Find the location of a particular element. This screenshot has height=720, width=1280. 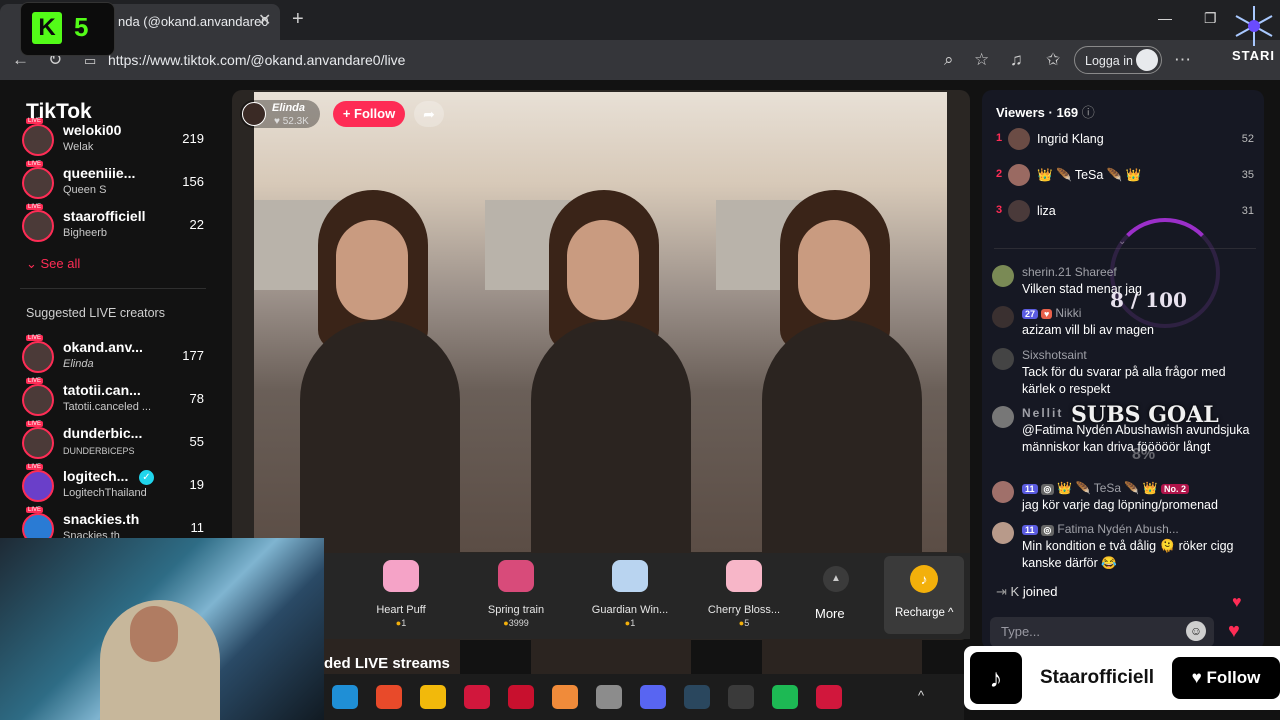

follow-alert-button: ♥ Follow is located at coordinates (1226, 678).